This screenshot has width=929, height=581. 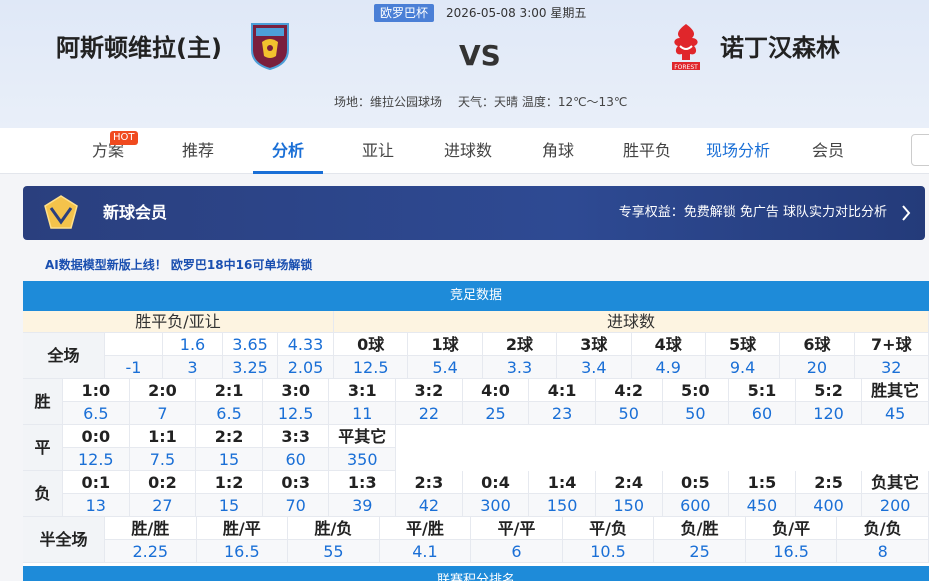 I want to click on goal-count-odds: 3.3, so click(x=520, y=367).